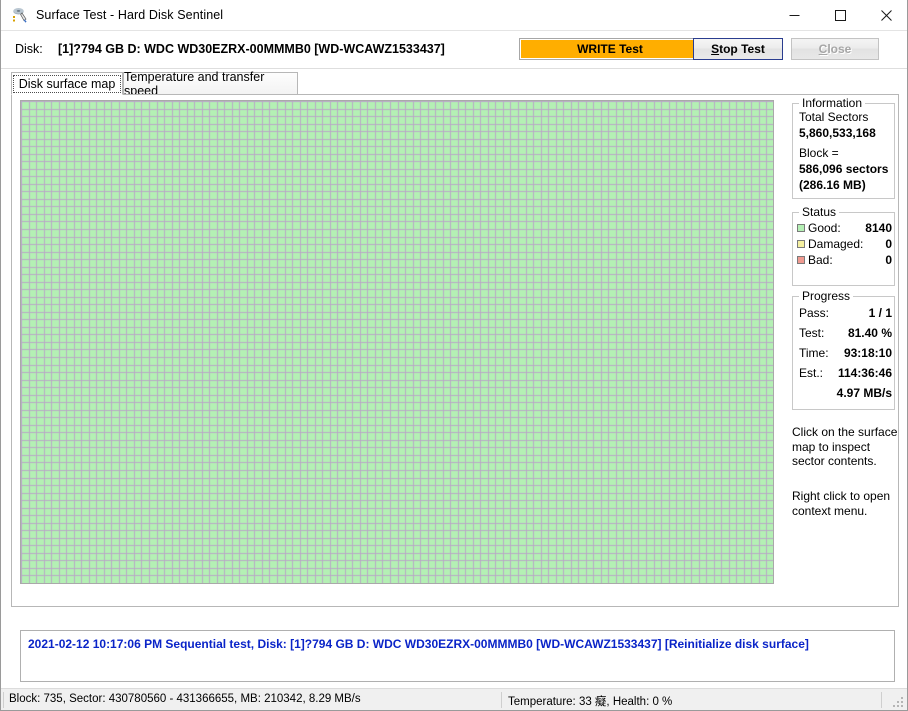  I want to click on close-window-button, so click(885, 15).